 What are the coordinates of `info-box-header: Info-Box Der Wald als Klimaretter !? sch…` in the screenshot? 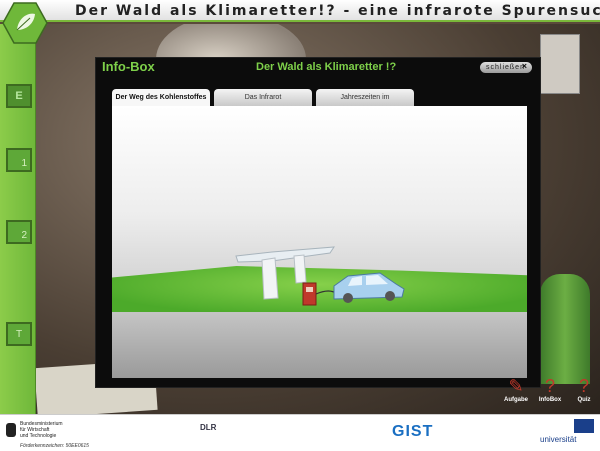 It's located at (318, 68).